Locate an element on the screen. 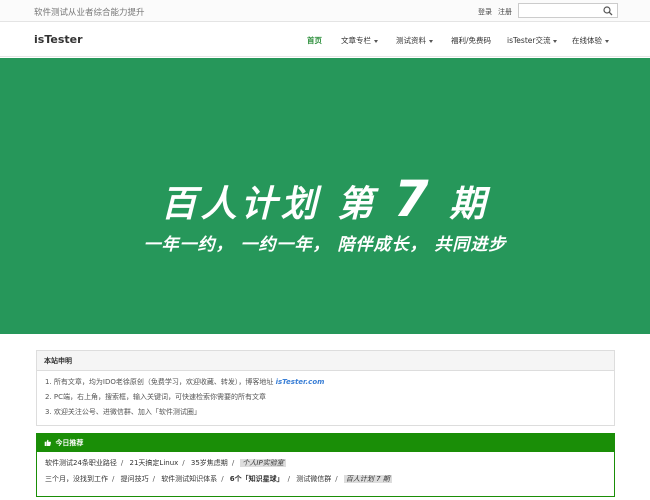 The image size is (650, 500). register-link: 注册 is located at coordinates (505, 12).